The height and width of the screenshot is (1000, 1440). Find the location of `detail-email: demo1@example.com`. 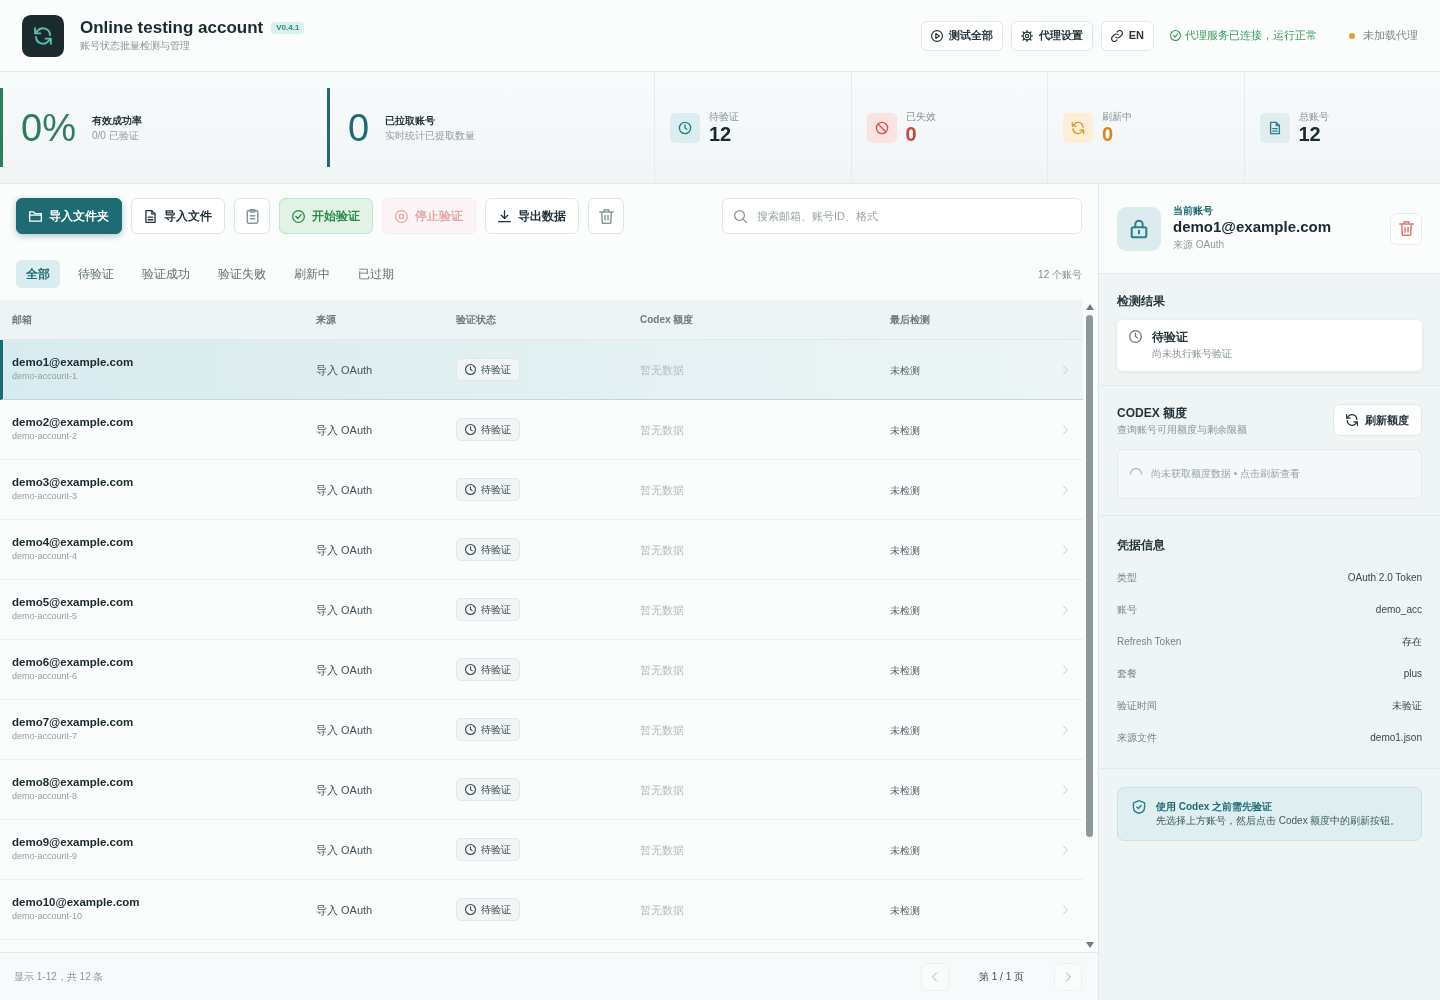

detail-email: demo1@example.com is located at coordinates (1252, 227).